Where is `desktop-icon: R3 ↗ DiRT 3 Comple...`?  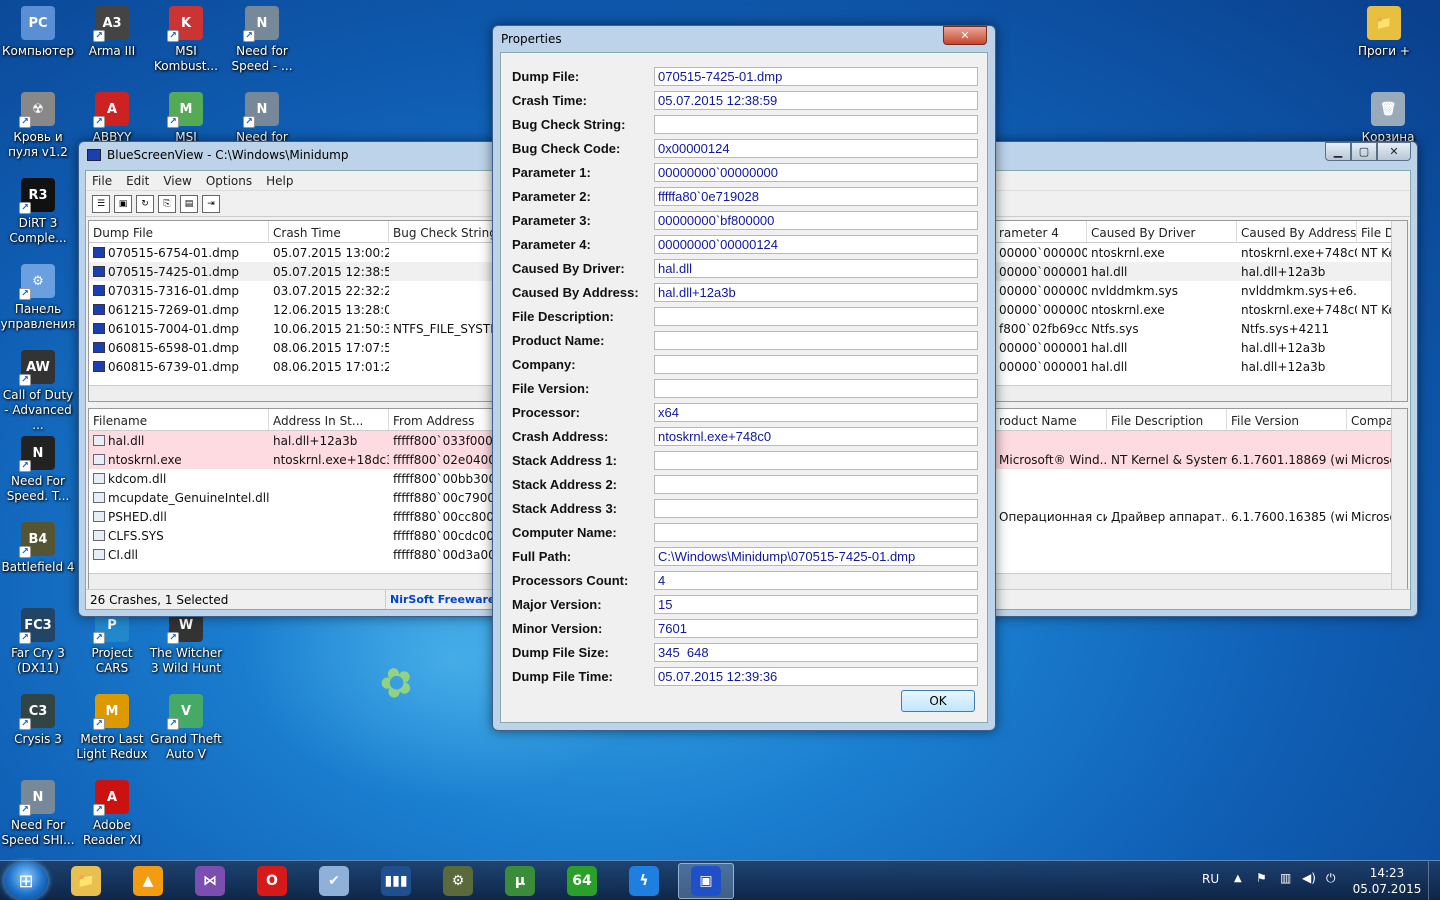
desktop-icon: R3 ↗ DiRT 3 Comple... is located at coordinates (38, 212).